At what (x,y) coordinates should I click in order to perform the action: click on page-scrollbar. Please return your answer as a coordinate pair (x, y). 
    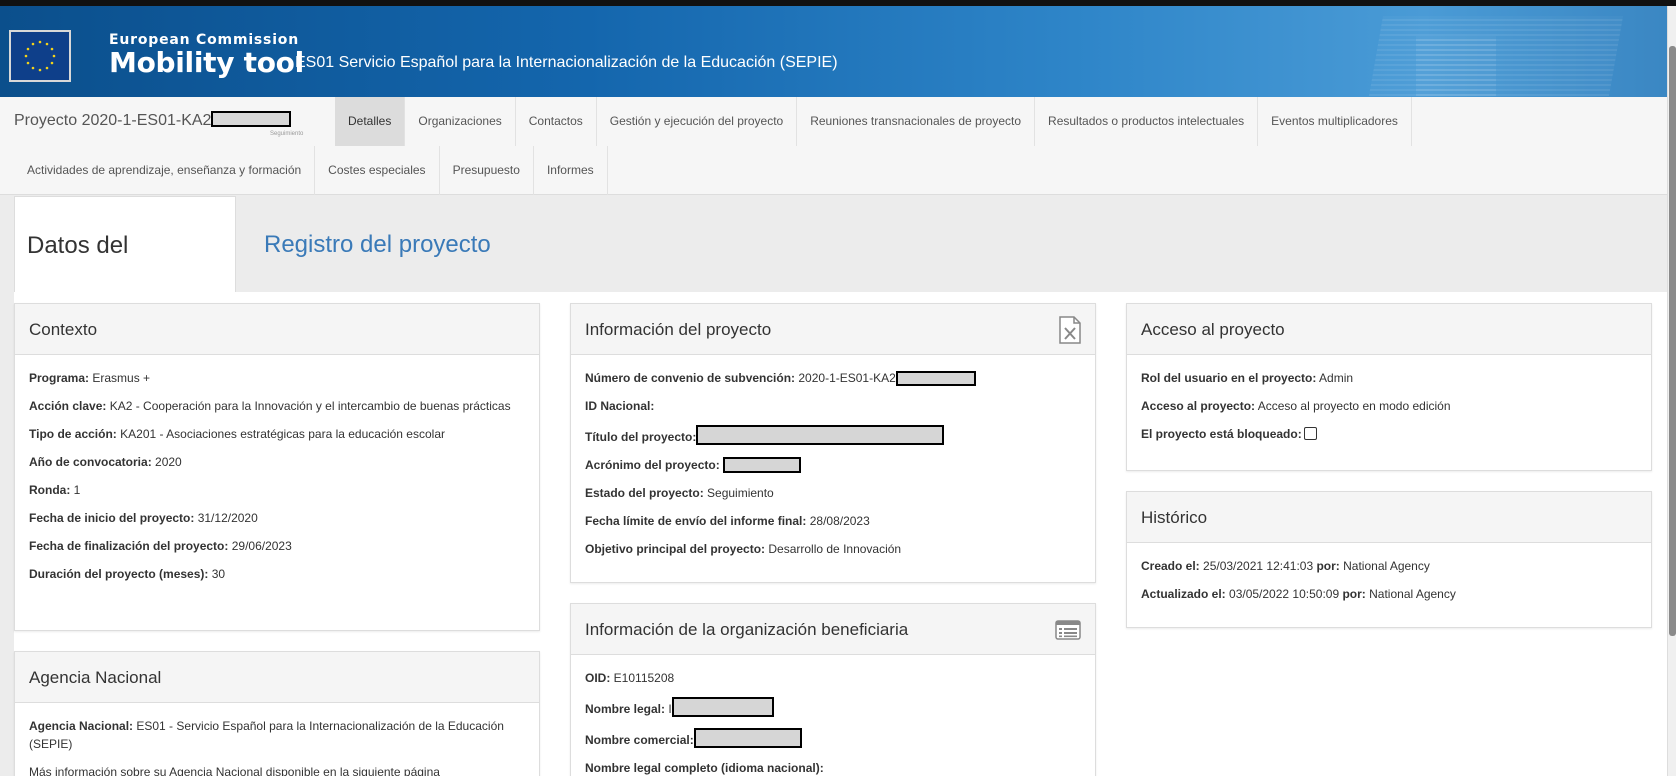
    Looking at the image, I should click on (1671, 391).